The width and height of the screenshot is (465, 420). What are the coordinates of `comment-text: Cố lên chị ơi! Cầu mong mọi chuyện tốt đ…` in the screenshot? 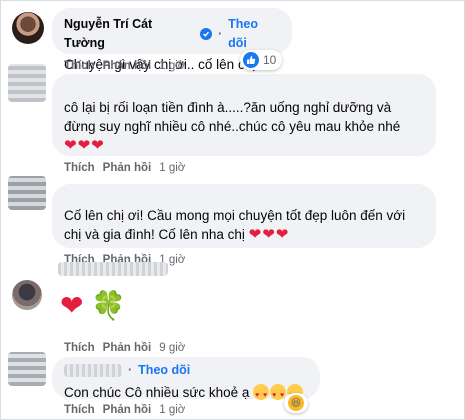 It's located at (235, 225).